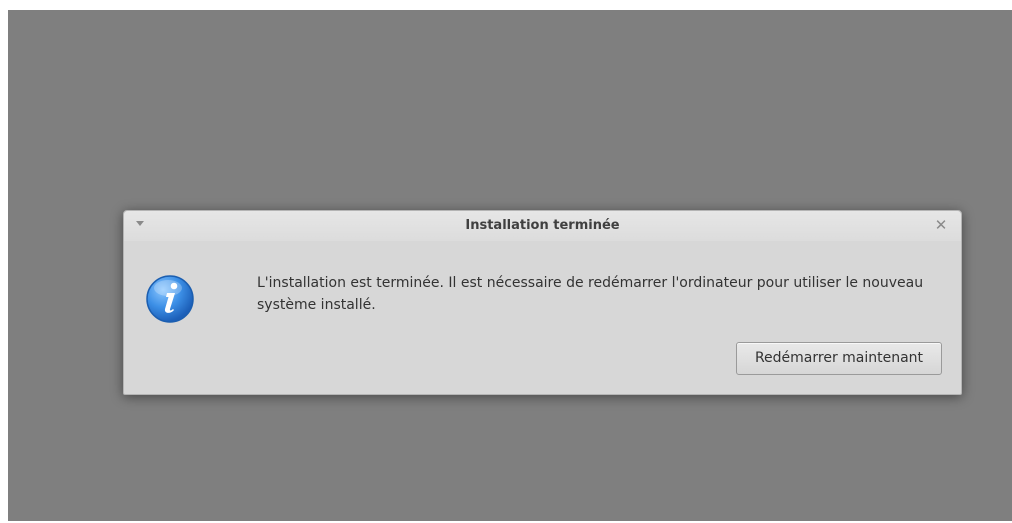 This screenshot has height=523, width=1012. I want to click on dialog-titlebar: Installation terminée ✕, so click(542, 226).